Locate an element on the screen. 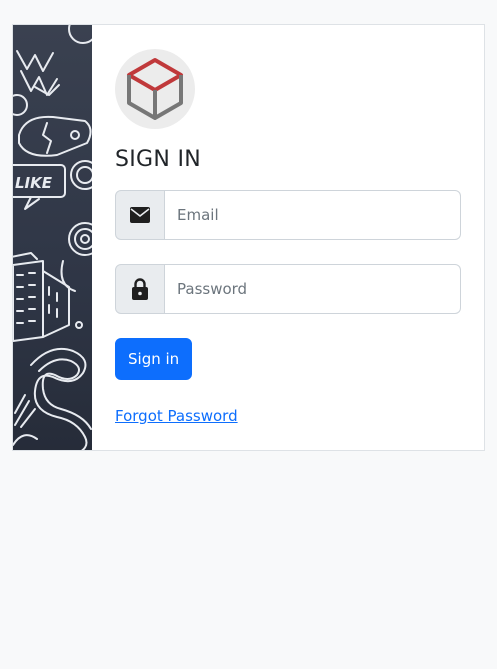  cube-icon is located at coordinates (155, 89).